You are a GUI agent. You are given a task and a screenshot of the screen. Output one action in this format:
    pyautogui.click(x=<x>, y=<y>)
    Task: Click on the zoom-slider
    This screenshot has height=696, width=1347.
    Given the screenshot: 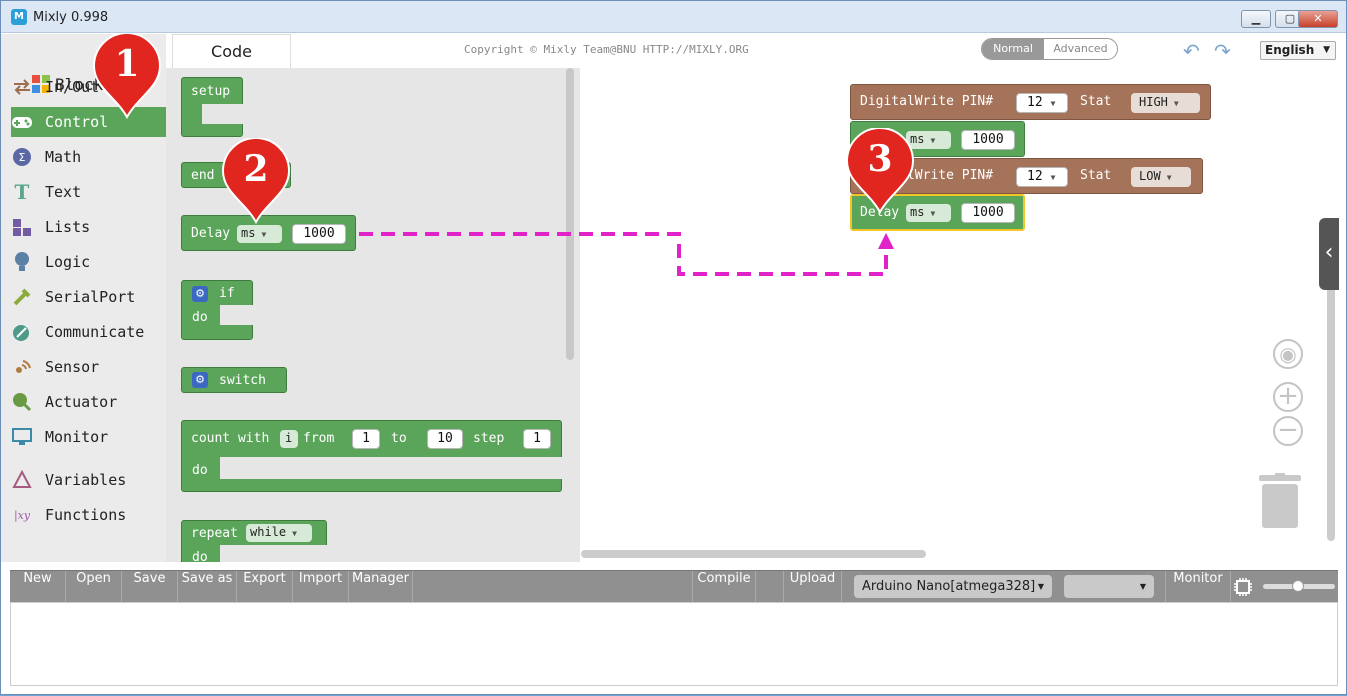 What is the action you would take?
    pyautogui.click(x=1299, y=586)
    